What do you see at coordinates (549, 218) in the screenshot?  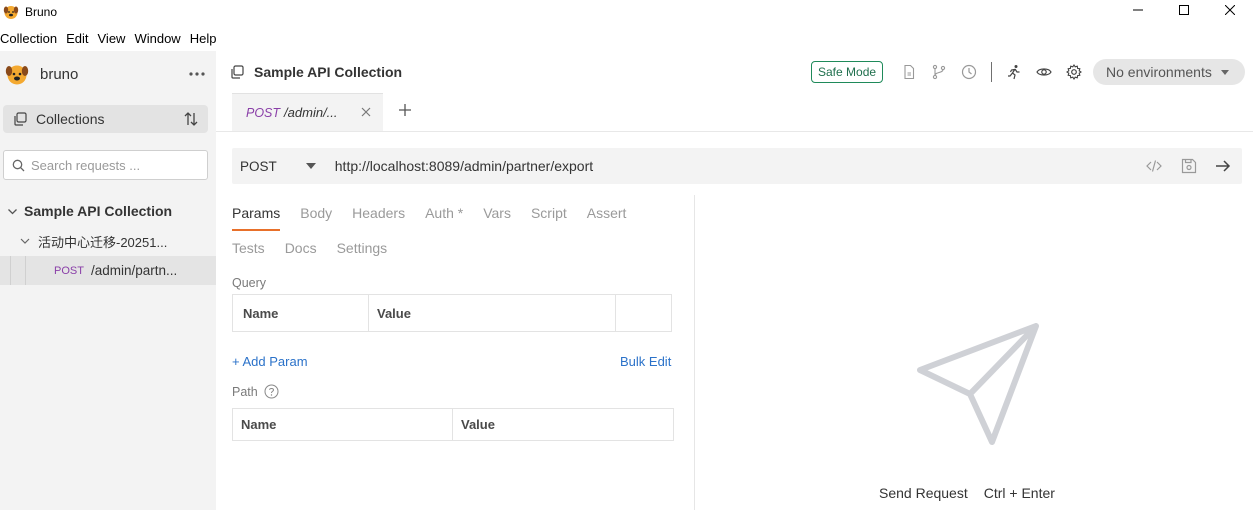 I see `tab-script: Script` at bounding box center [549, 218].